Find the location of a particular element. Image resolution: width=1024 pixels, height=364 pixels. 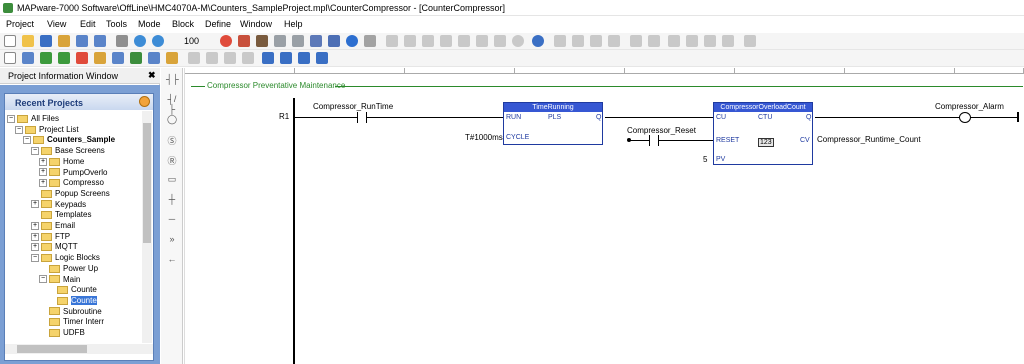

tree-item: − Project List is located at coordinates (47, 130).